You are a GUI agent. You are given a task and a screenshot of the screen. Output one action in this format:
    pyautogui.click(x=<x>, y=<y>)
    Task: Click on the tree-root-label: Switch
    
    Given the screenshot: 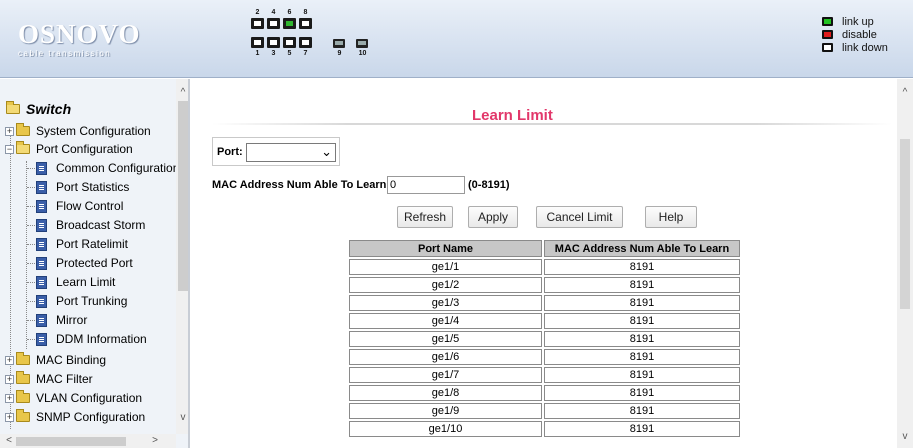 What is the action you would take?
    pyautogui.click(x=49, y=109)
    